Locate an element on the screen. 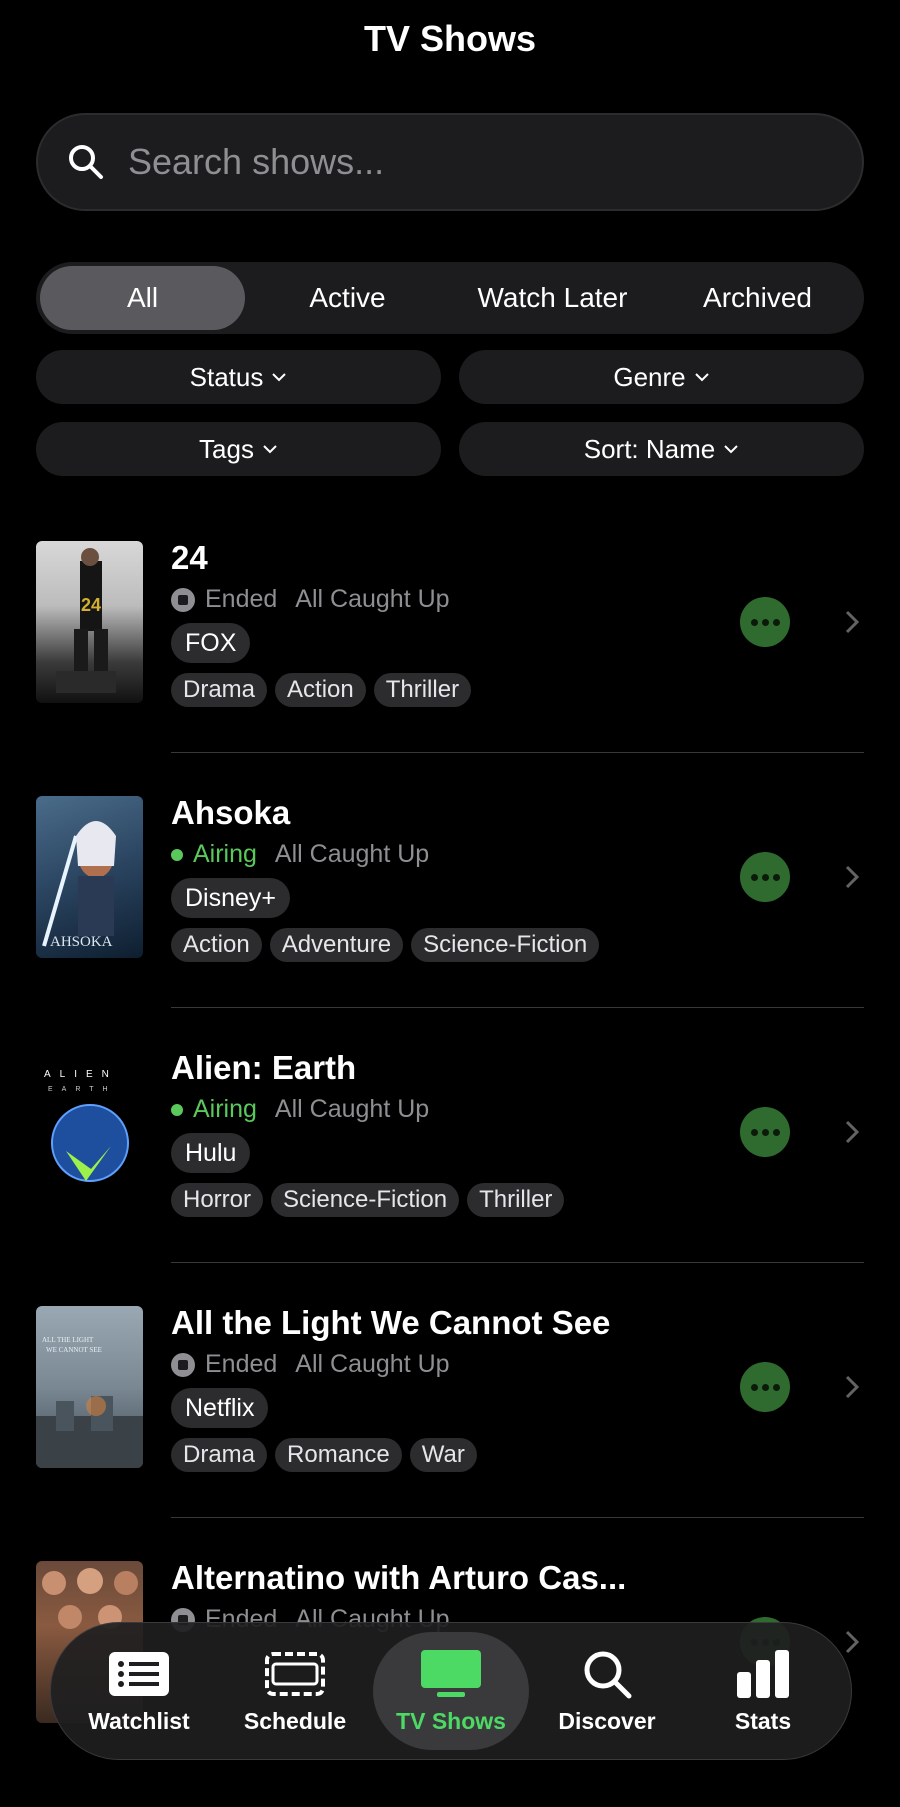 This screenshot has height=1807, width=900. tab-discover: Discover is located at coordinates (607, 1691).